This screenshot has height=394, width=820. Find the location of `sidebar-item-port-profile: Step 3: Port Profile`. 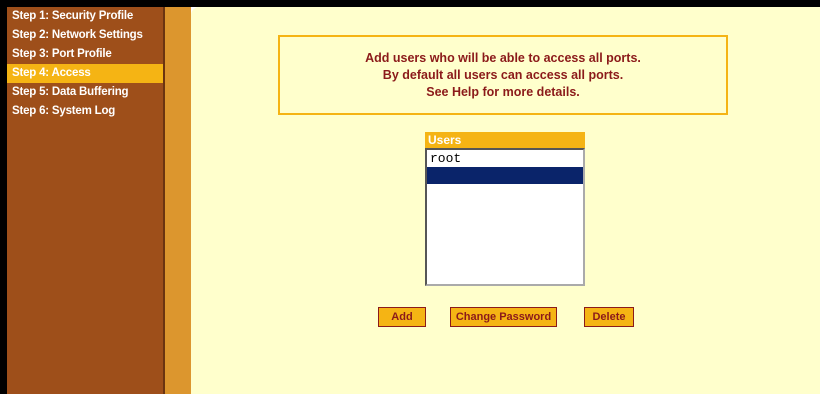

sidebar-item-port-profile: Step 3: Port Profile is located at coordinates (85, 54).